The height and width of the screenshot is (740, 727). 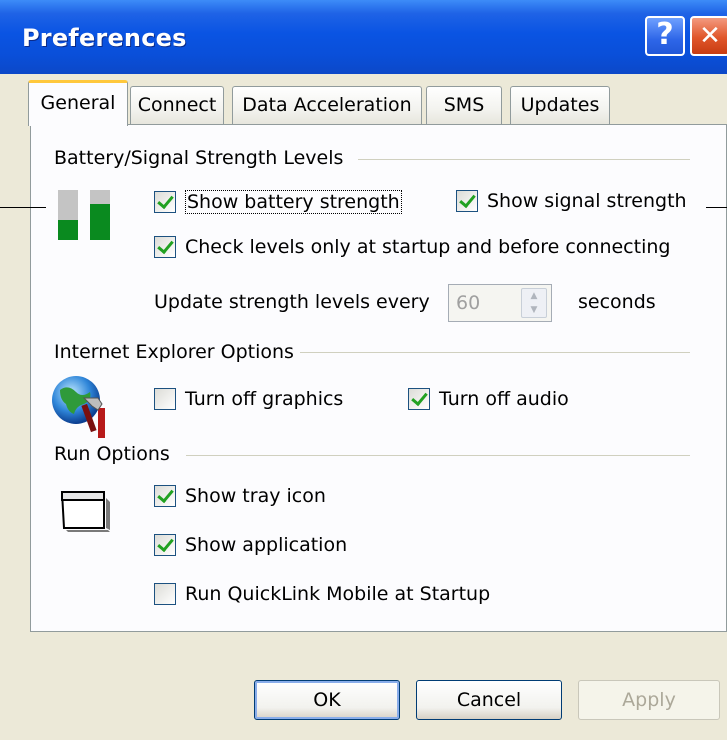 I want to click on close-icon: ✕, so click(x=710, y=36).